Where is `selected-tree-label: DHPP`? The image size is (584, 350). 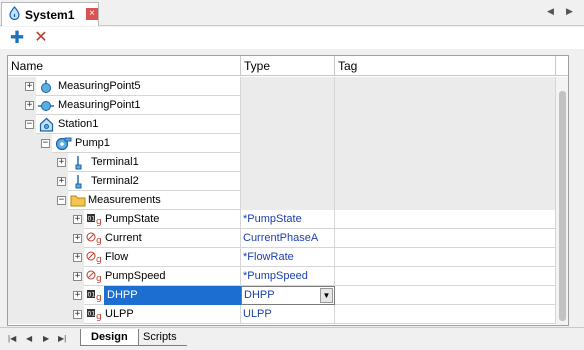 selected-tree-label: DHPP is located at coordinates (172, 295).